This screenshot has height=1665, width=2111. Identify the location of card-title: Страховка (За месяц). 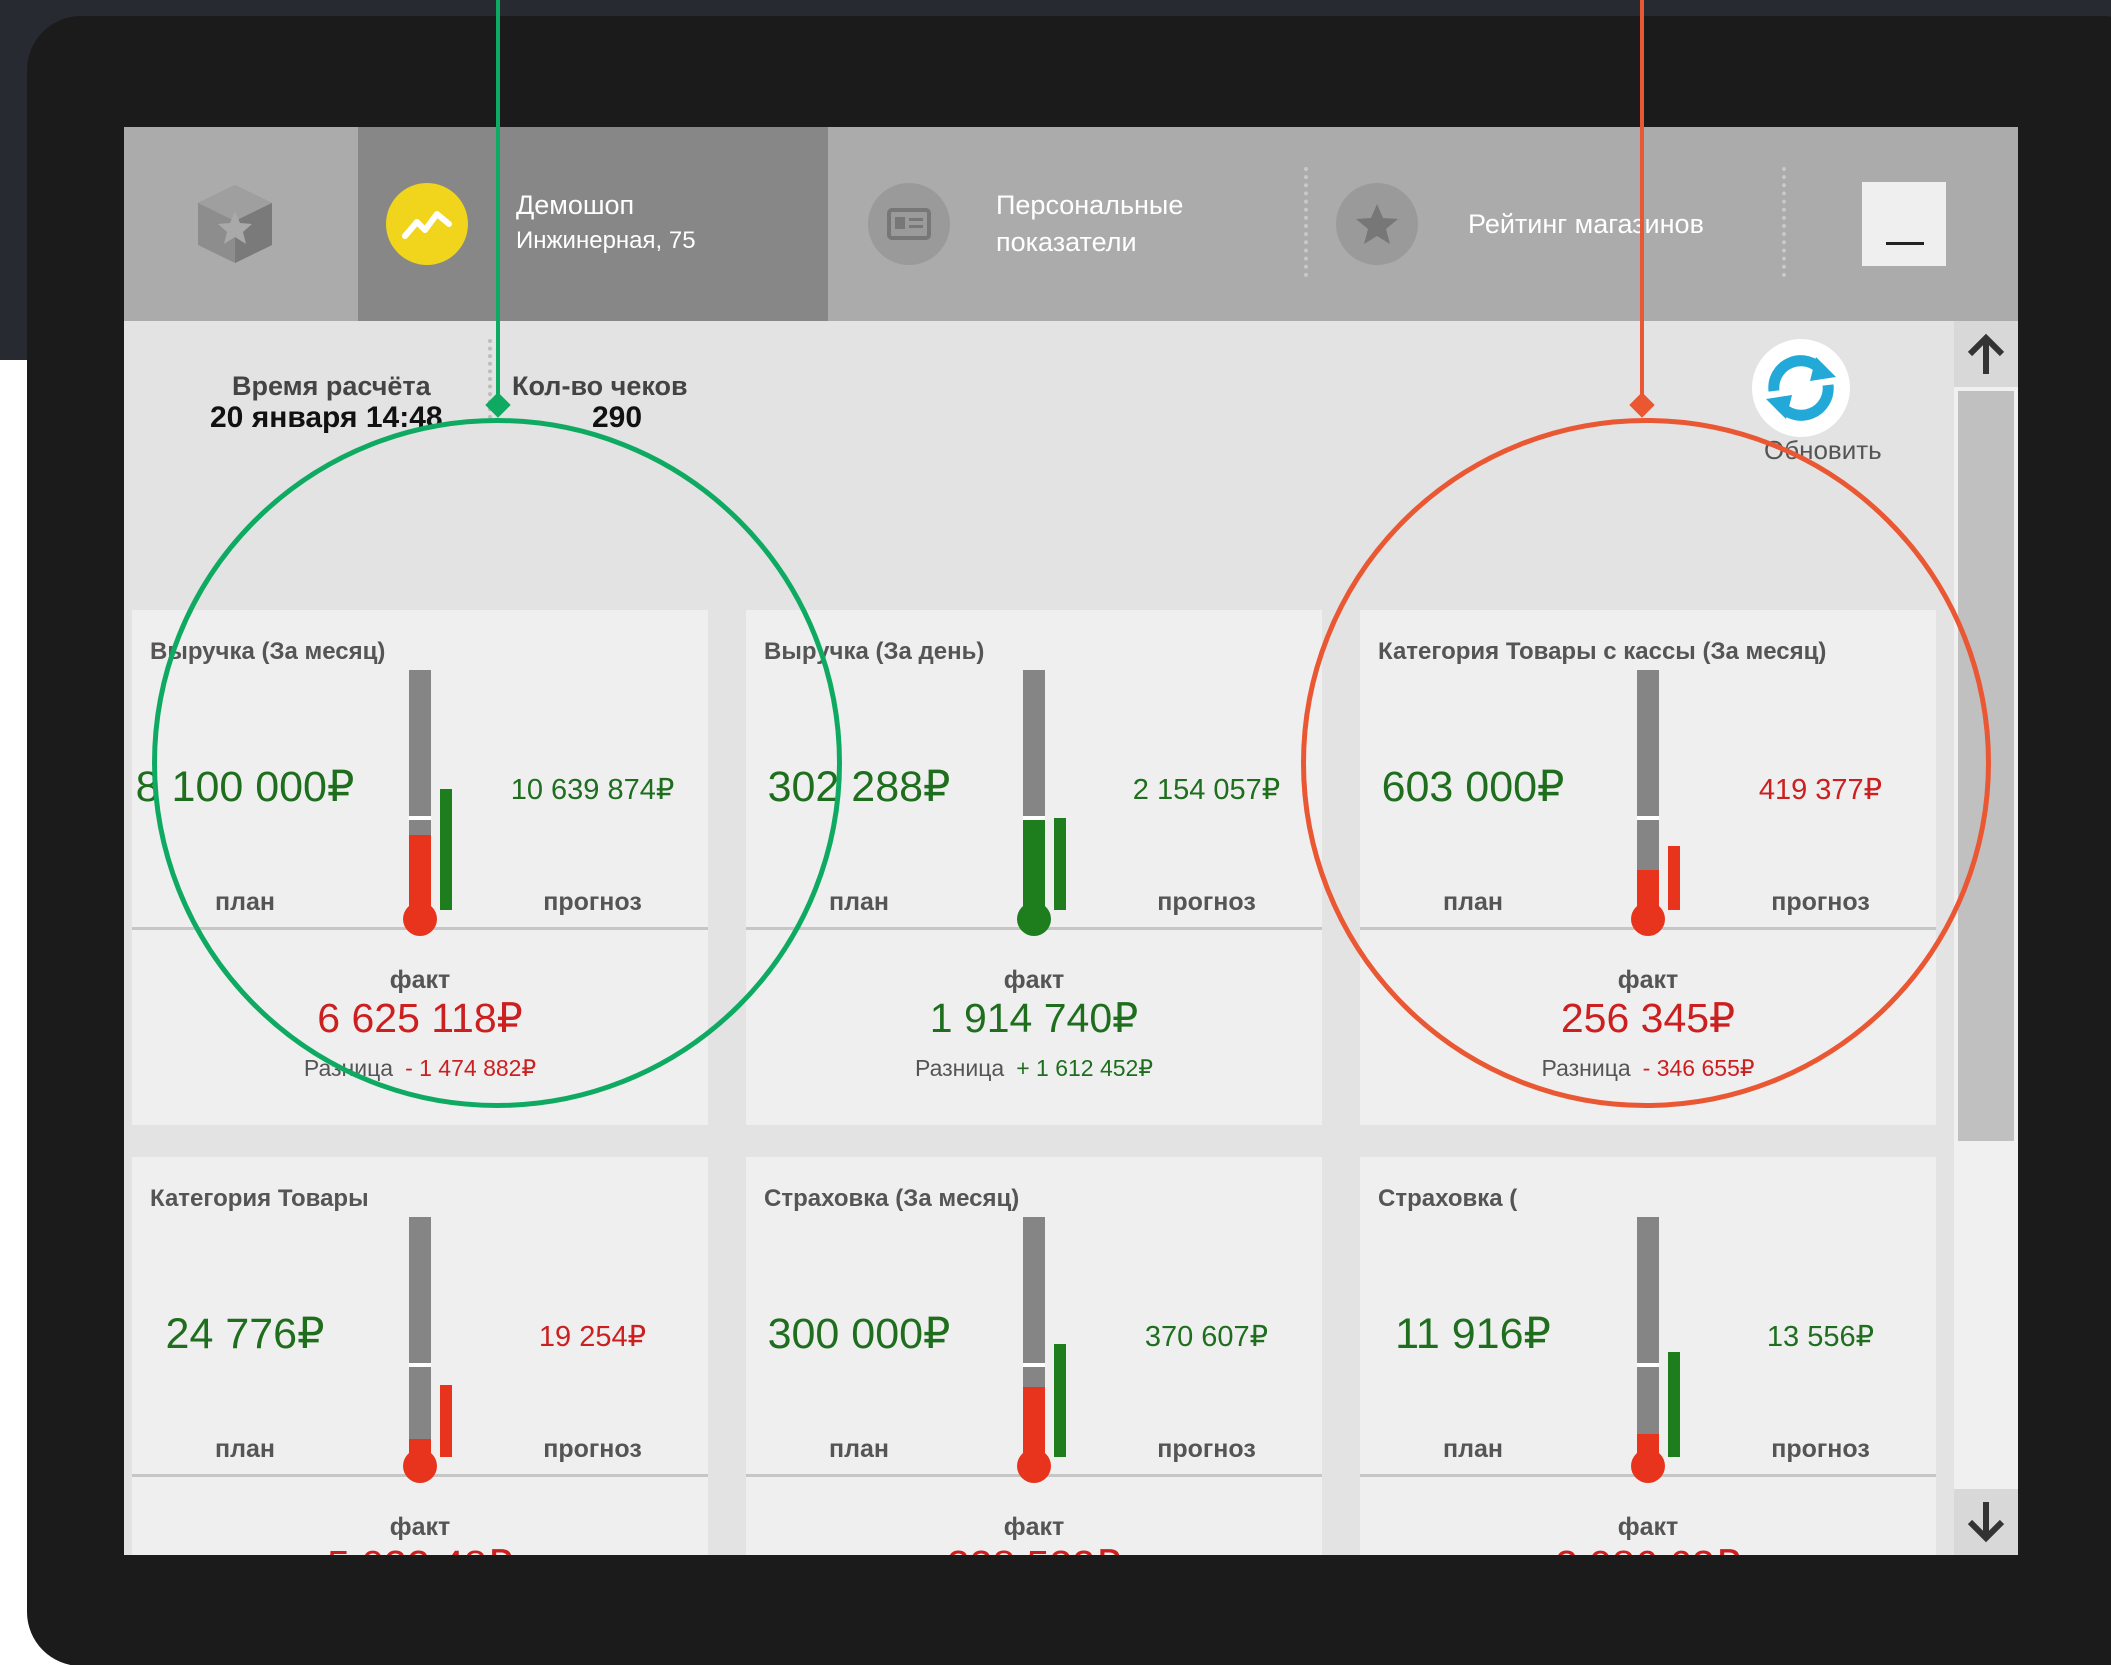
(892, 1198).